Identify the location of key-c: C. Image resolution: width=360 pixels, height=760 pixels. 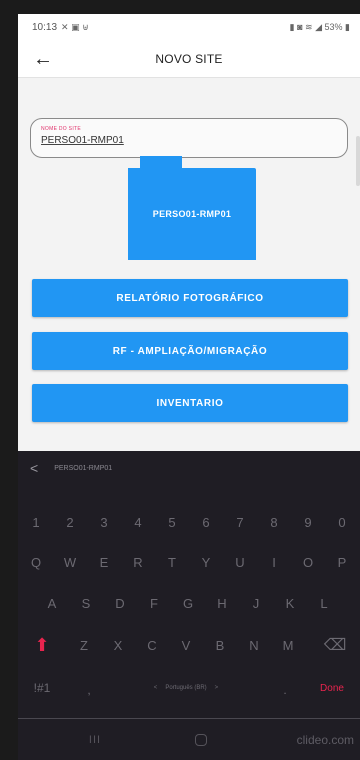
(152, 645).